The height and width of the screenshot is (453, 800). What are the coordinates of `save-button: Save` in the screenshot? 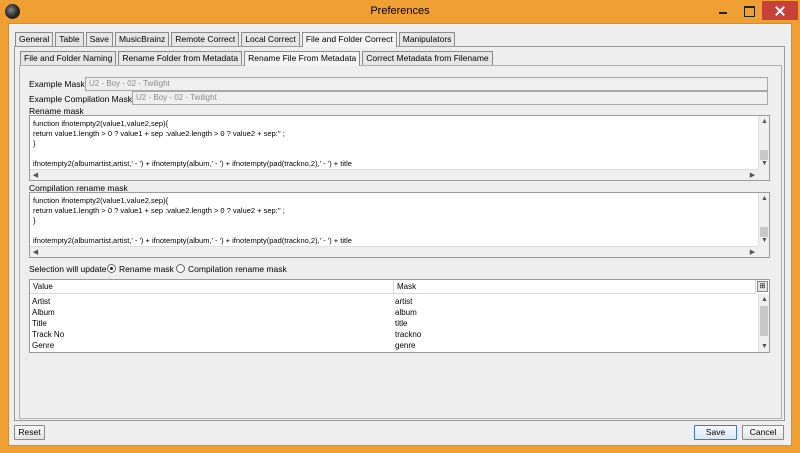 It's located at (715, 432).